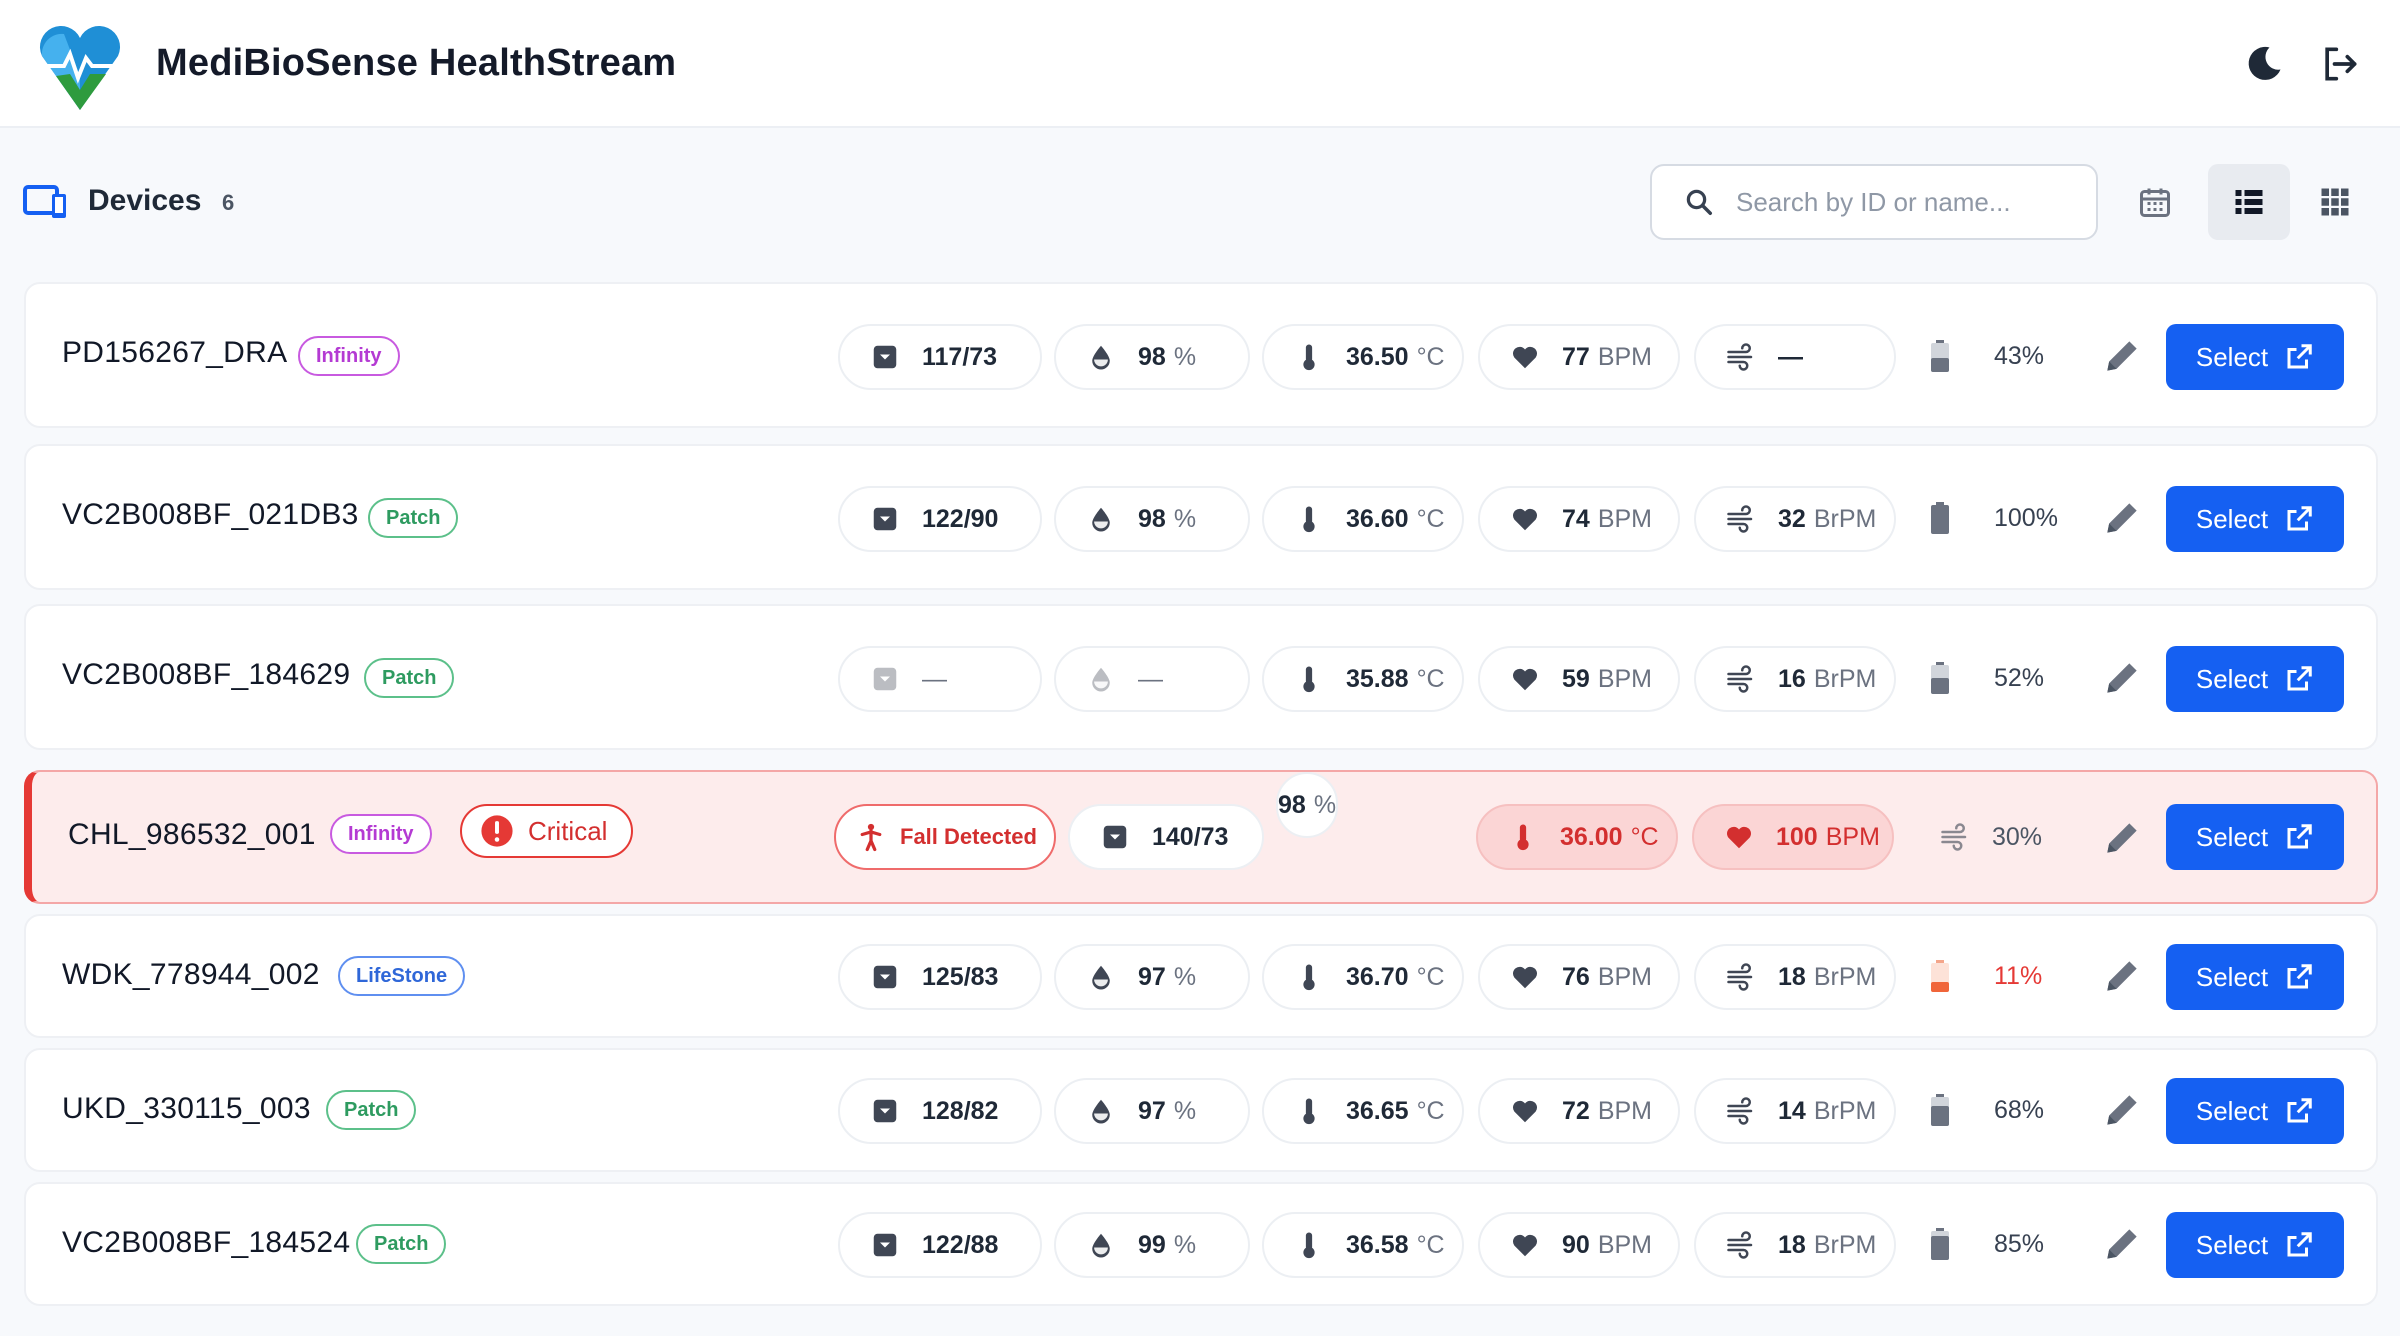 The width and height of the screenshot is (2400, 1336). What do you see at coordinates (940, 357) in the screenshot?
I see `blood-pressure-pill: 117/73` at bounding box center [940, 357].